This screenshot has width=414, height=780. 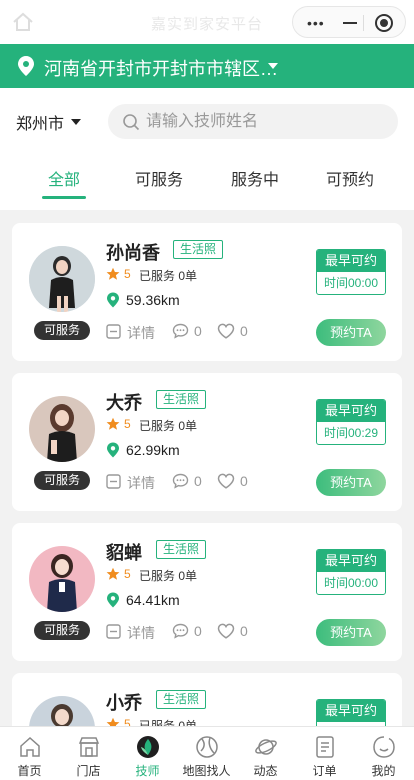 What do you see at coordinates (133, 253) in the screenshot?
I see `therapist-name: 孙尚香` at bounding box center [133, 253].